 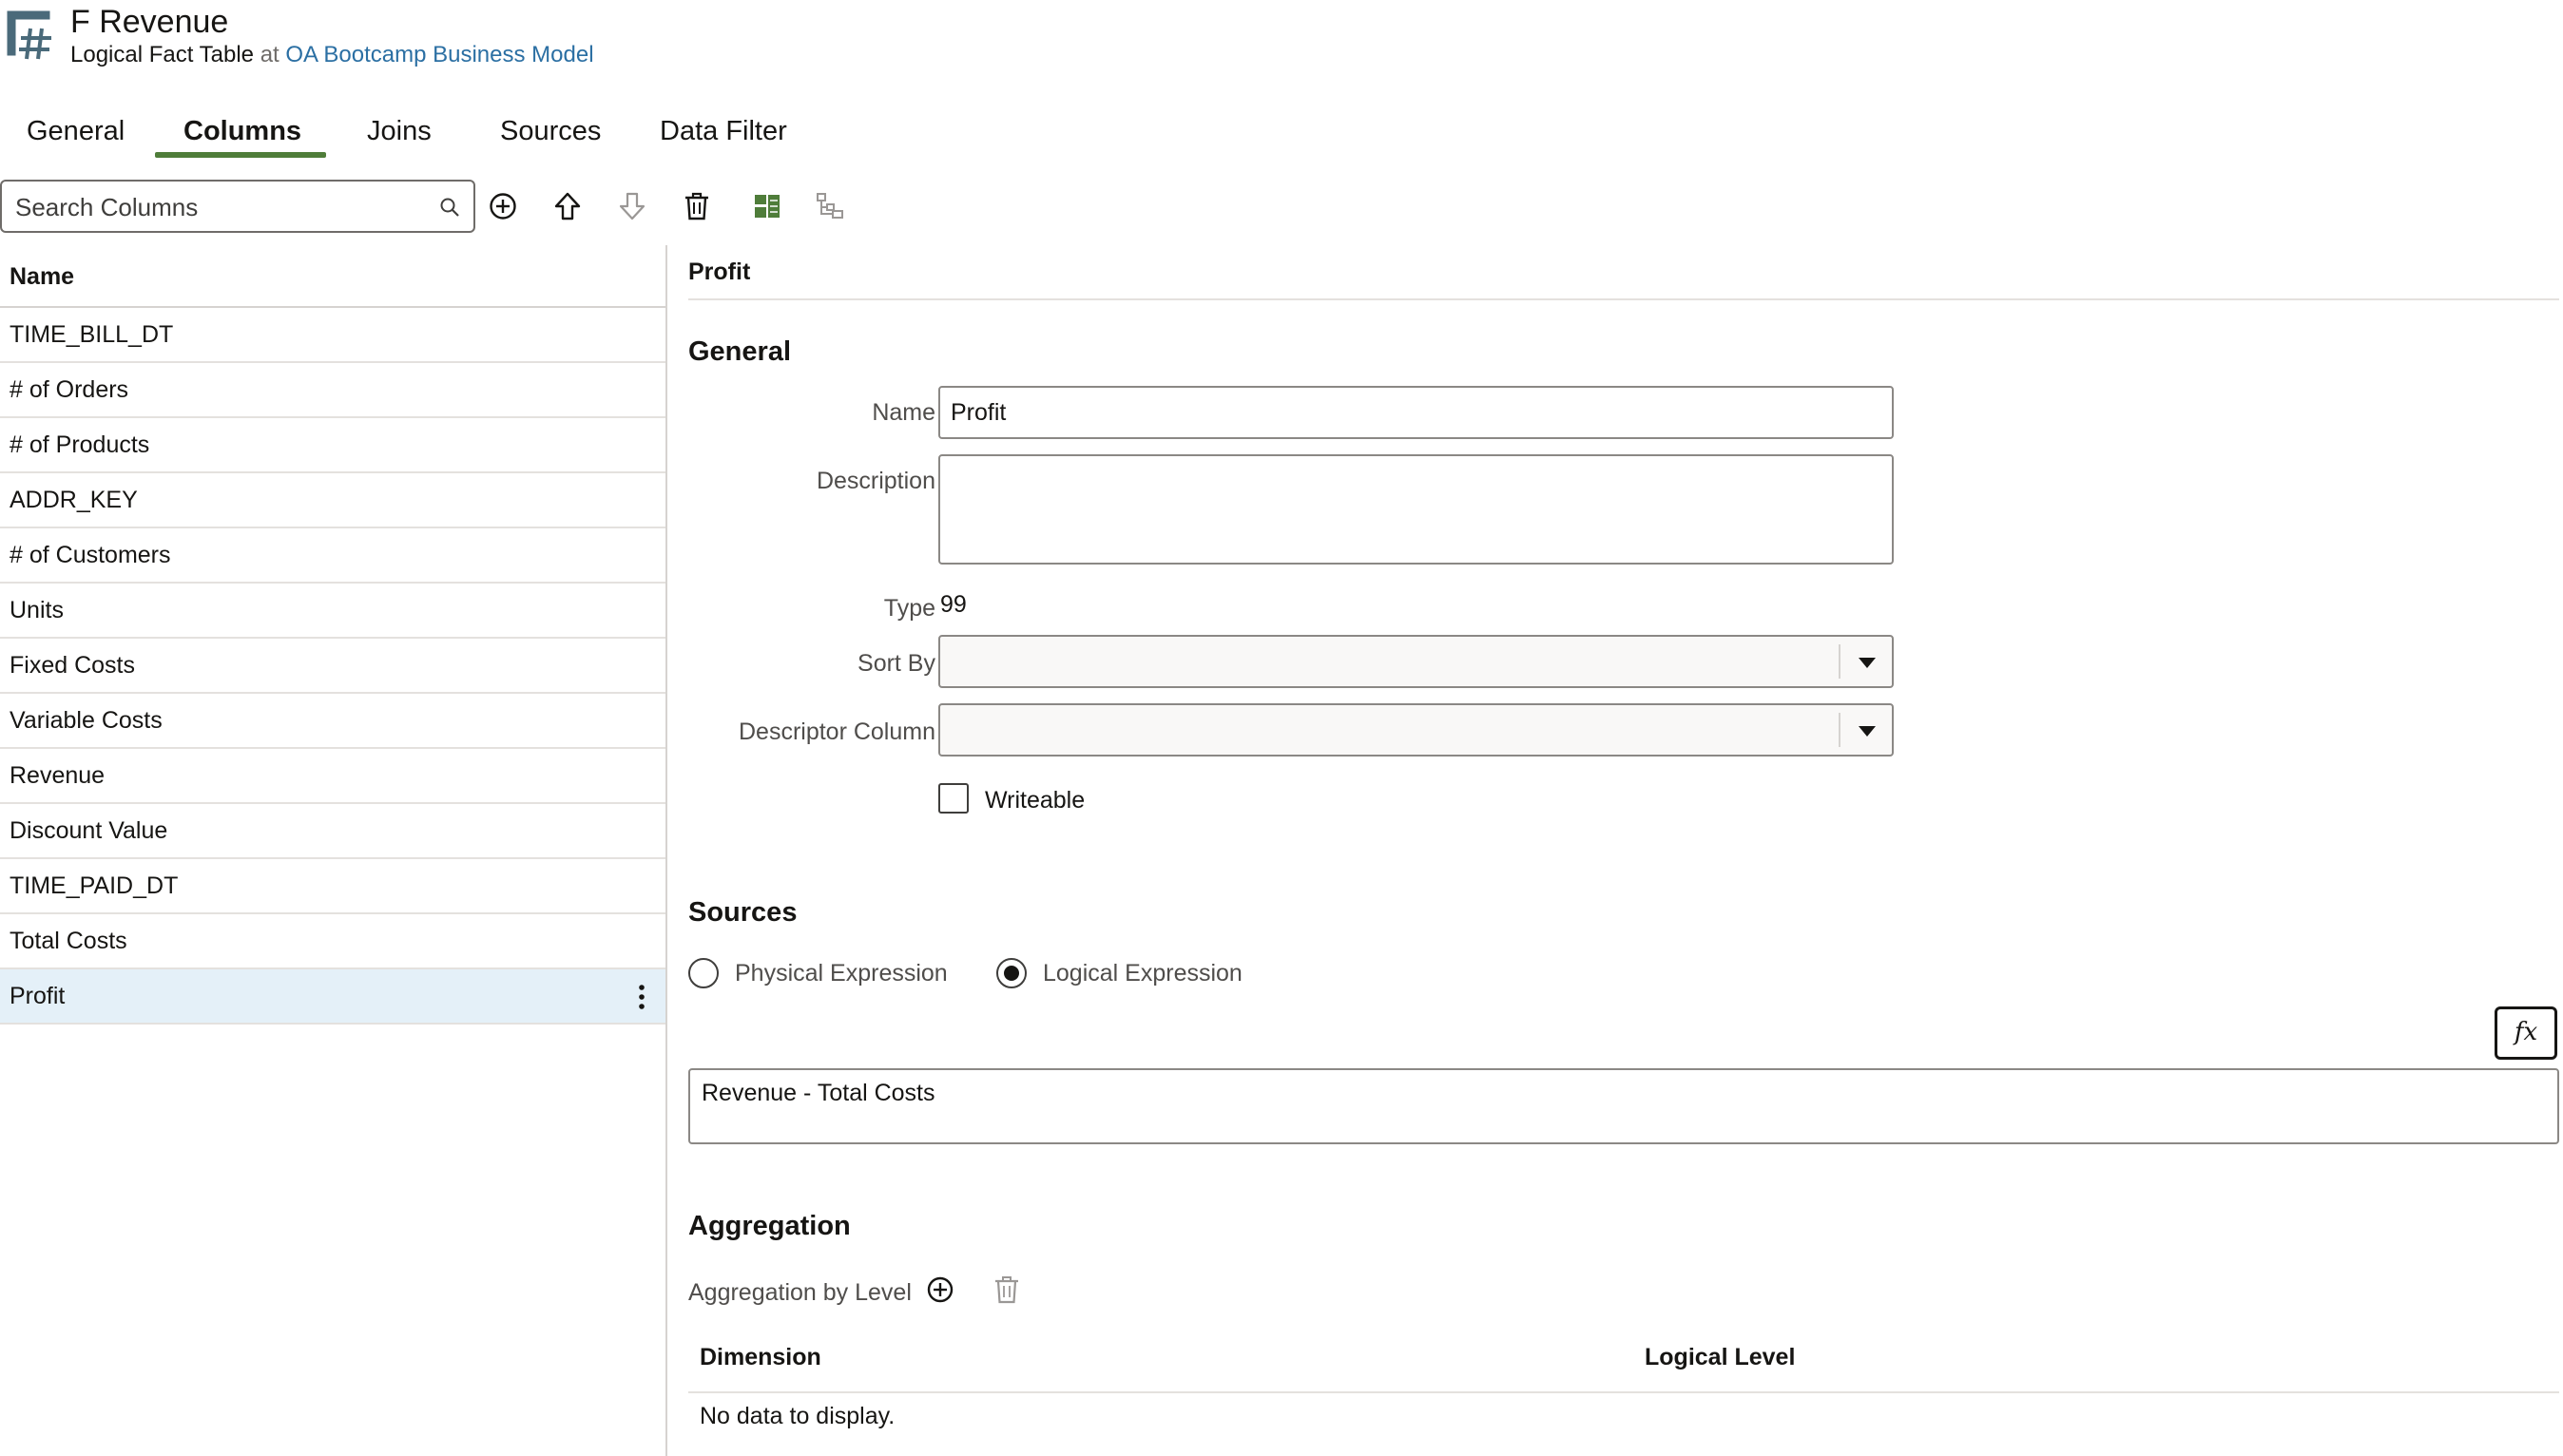 I want to click on columns-view-icon, so click(x=767, y=206).